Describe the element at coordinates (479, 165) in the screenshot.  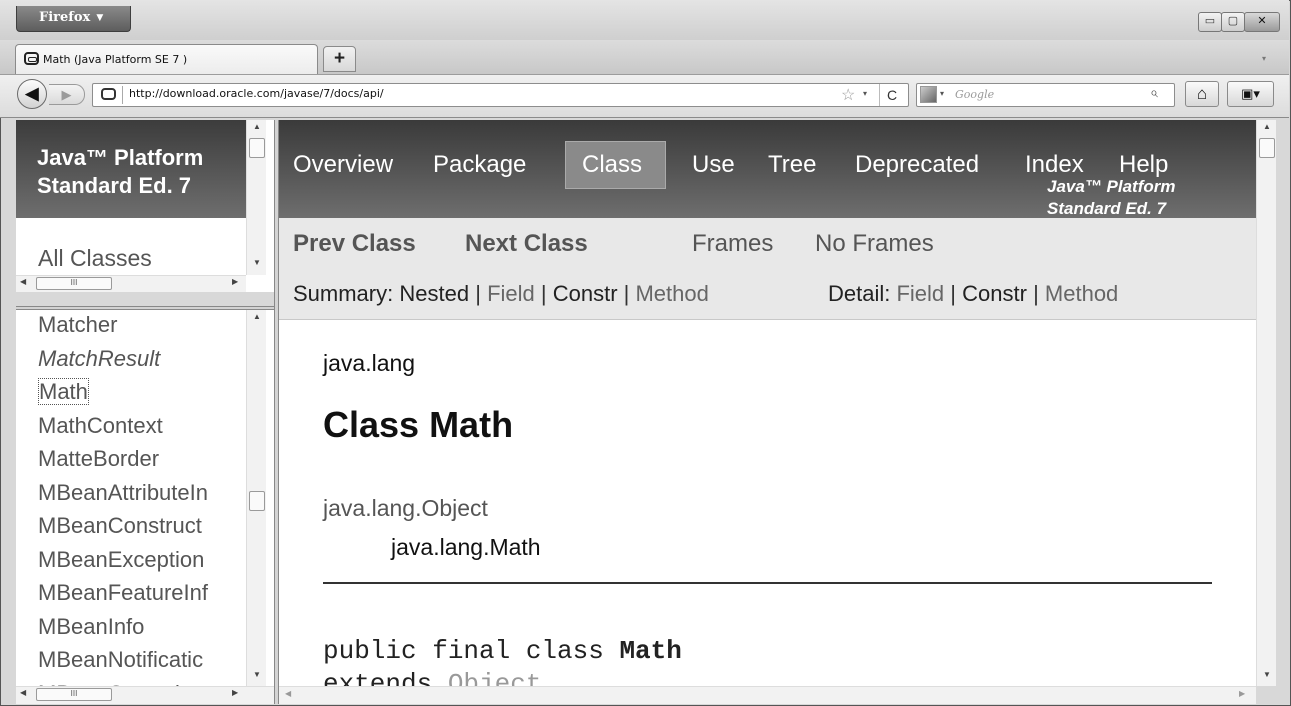
I see `nav-package-link: Package` at that location.